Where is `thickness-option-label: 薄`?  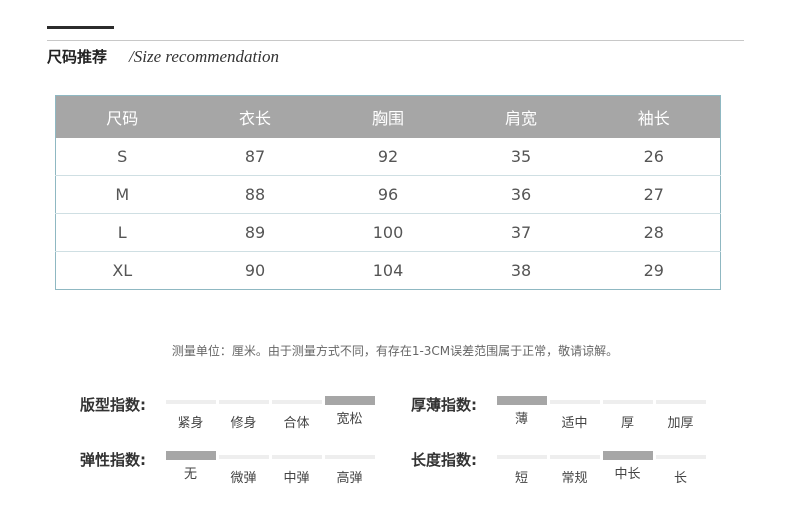 thickness-option-label: 薄 is located at coordinates (521, 419).